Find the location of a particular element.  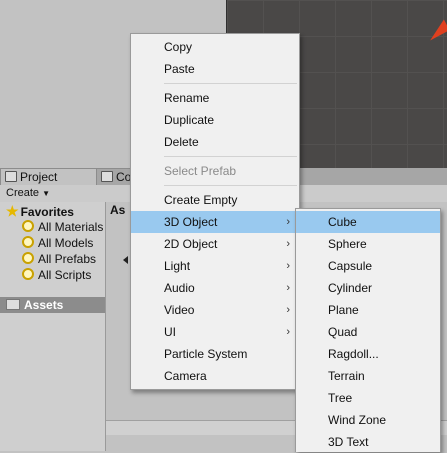

submenu-item-quad: Quad is located at coordinates (368, 332).